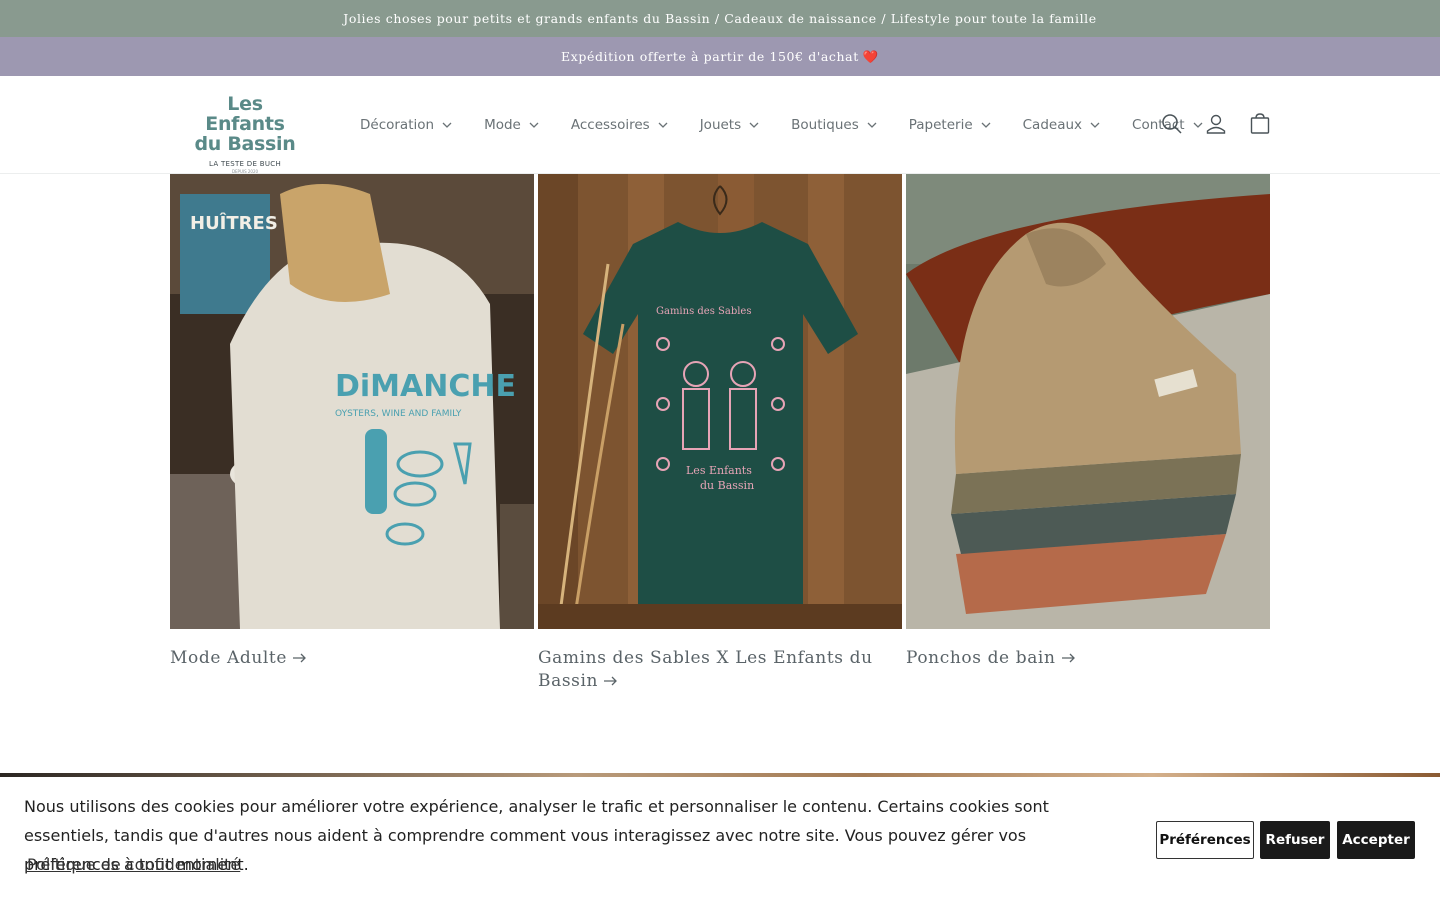 The height and width of the screenshot is (900, 1440). What do you see at coordinates (610, 125) in the screenshot?
I see `nav-item-label: Accessoires` at bounding box center [610, 125].